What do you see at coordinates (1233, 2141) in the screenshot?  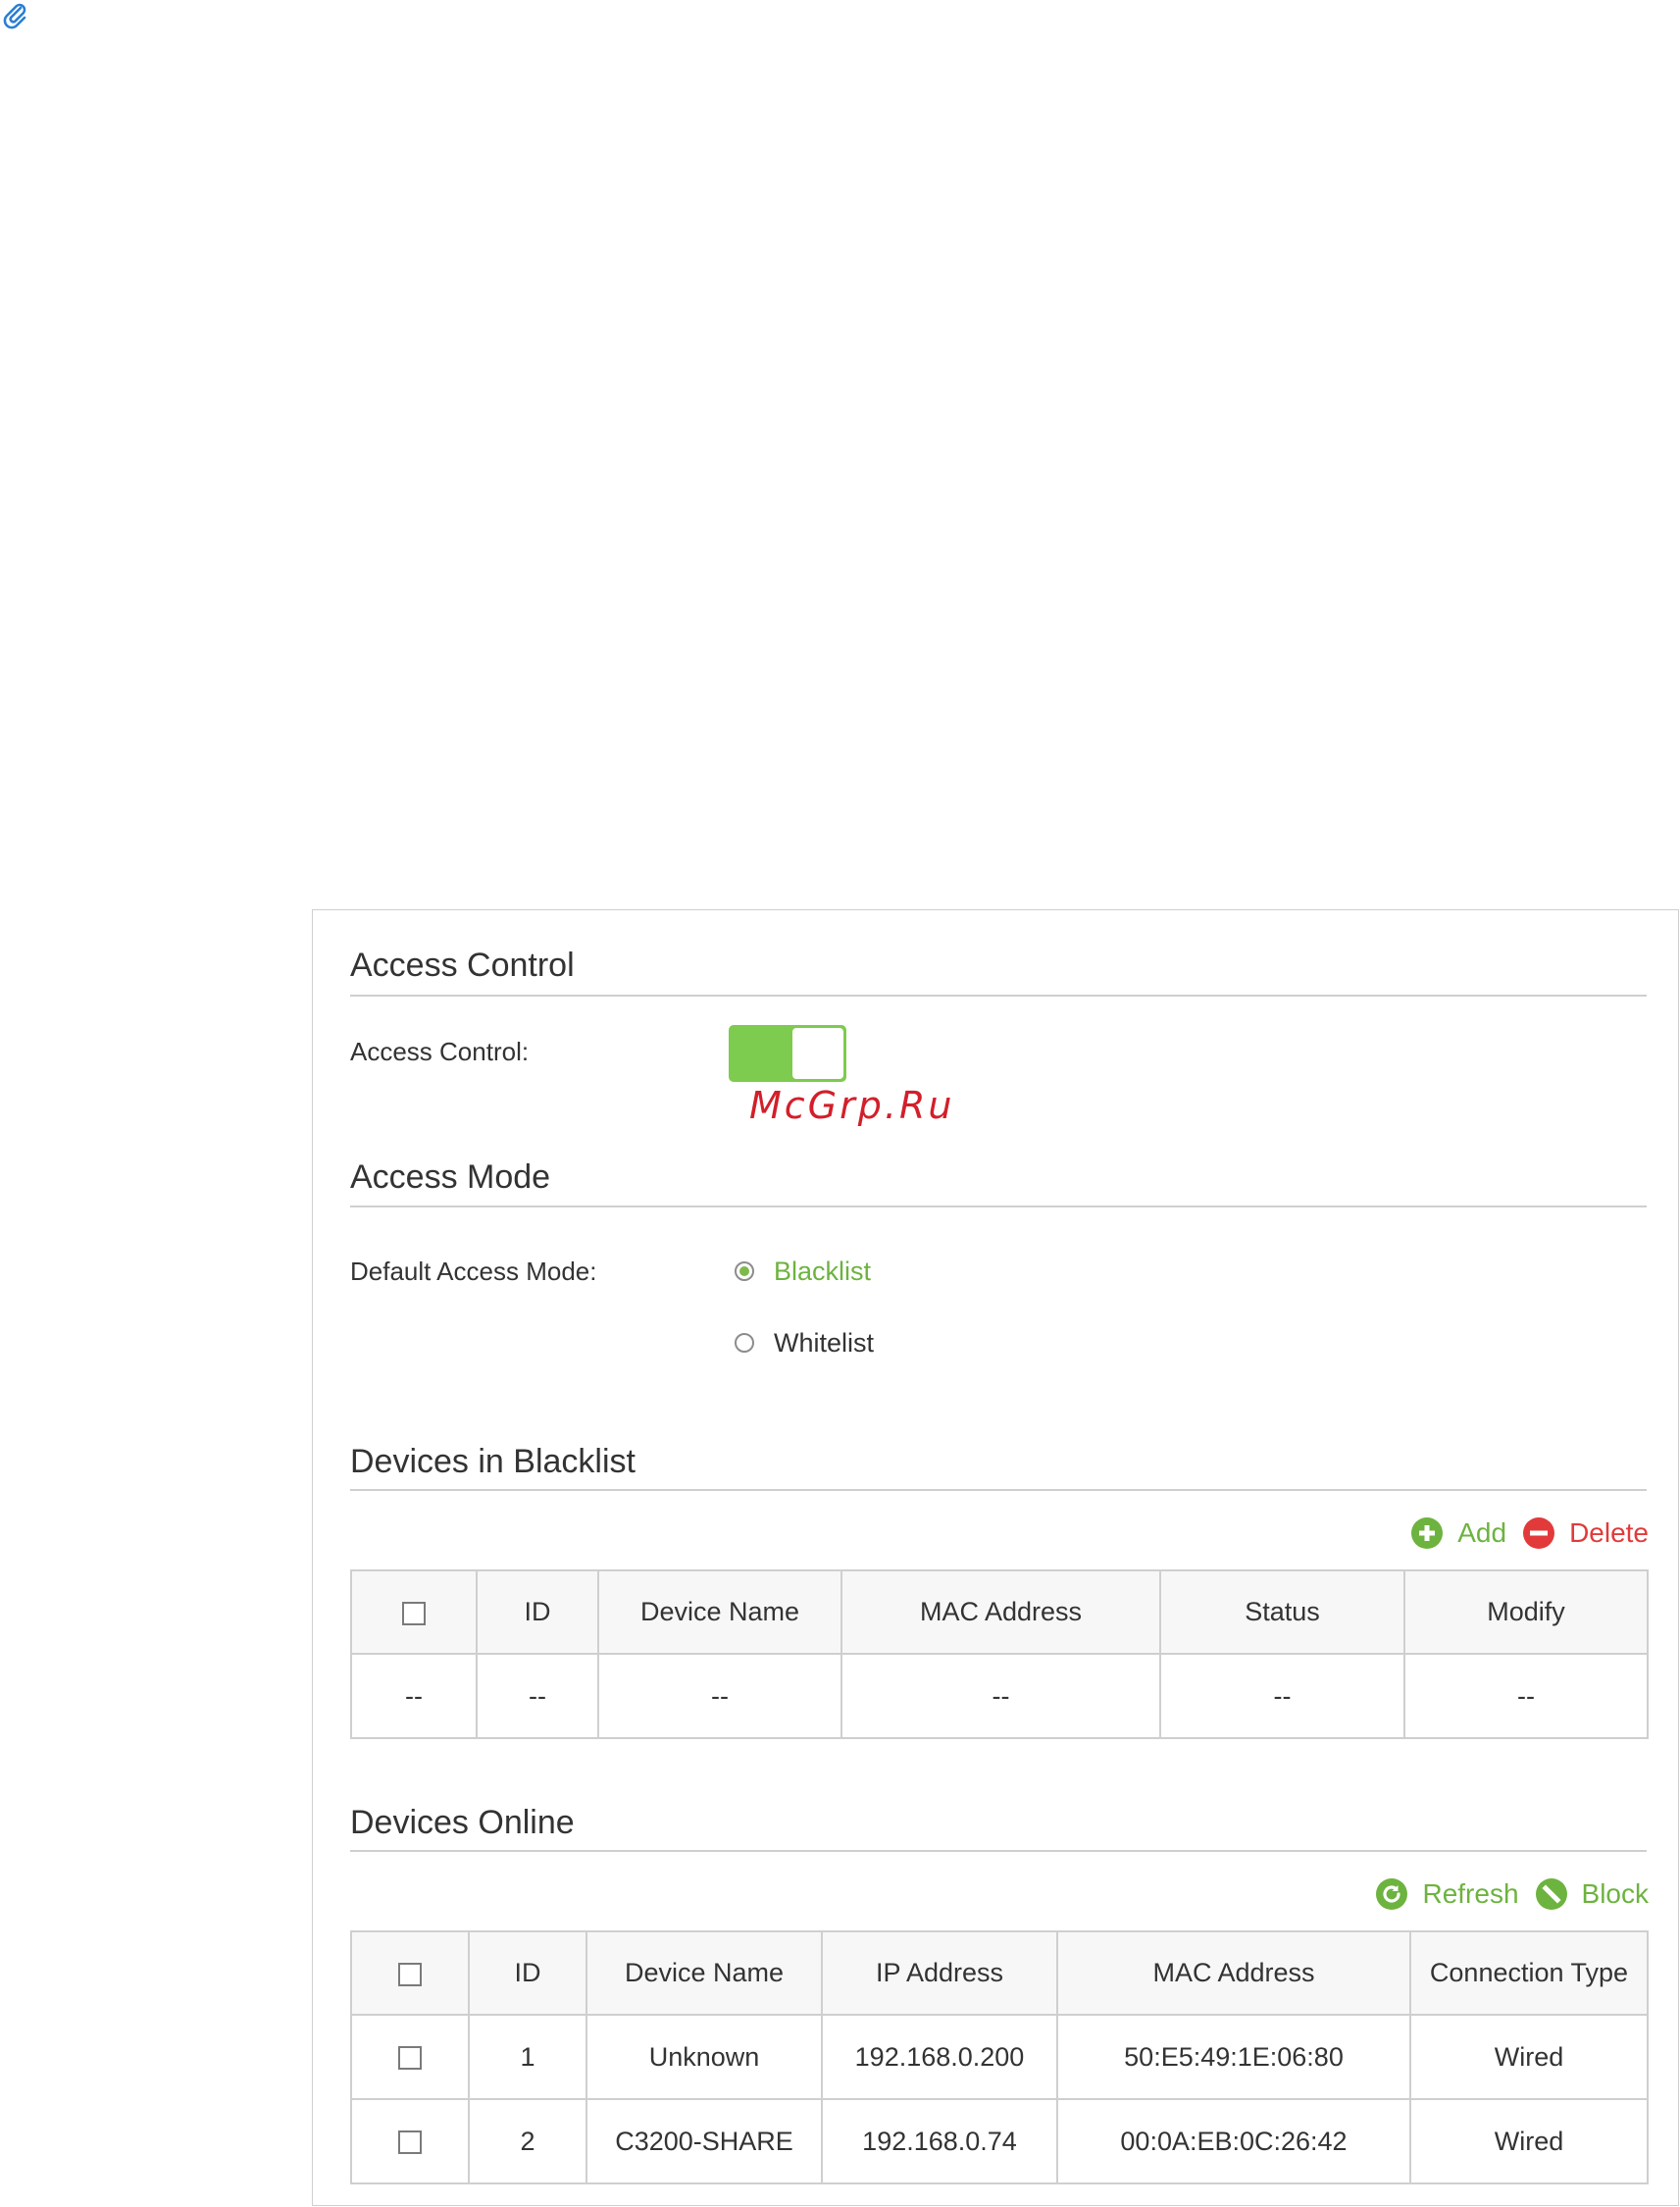 I see `table-cell: 00:0A:EB:0C:26:42` at bounding box center [1233, 2141].